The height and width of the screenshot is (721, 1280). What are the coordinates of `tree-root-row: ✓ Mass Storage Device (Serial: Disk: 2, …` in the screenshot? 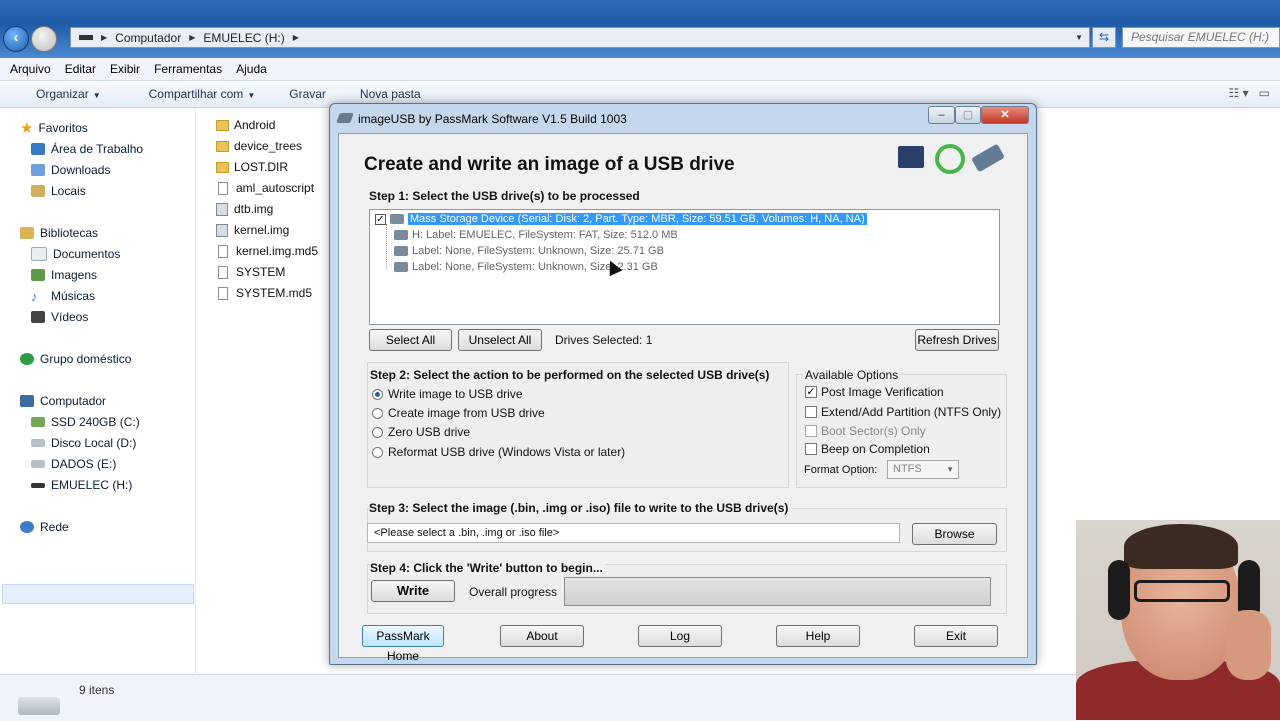 It's located at (621, 219).